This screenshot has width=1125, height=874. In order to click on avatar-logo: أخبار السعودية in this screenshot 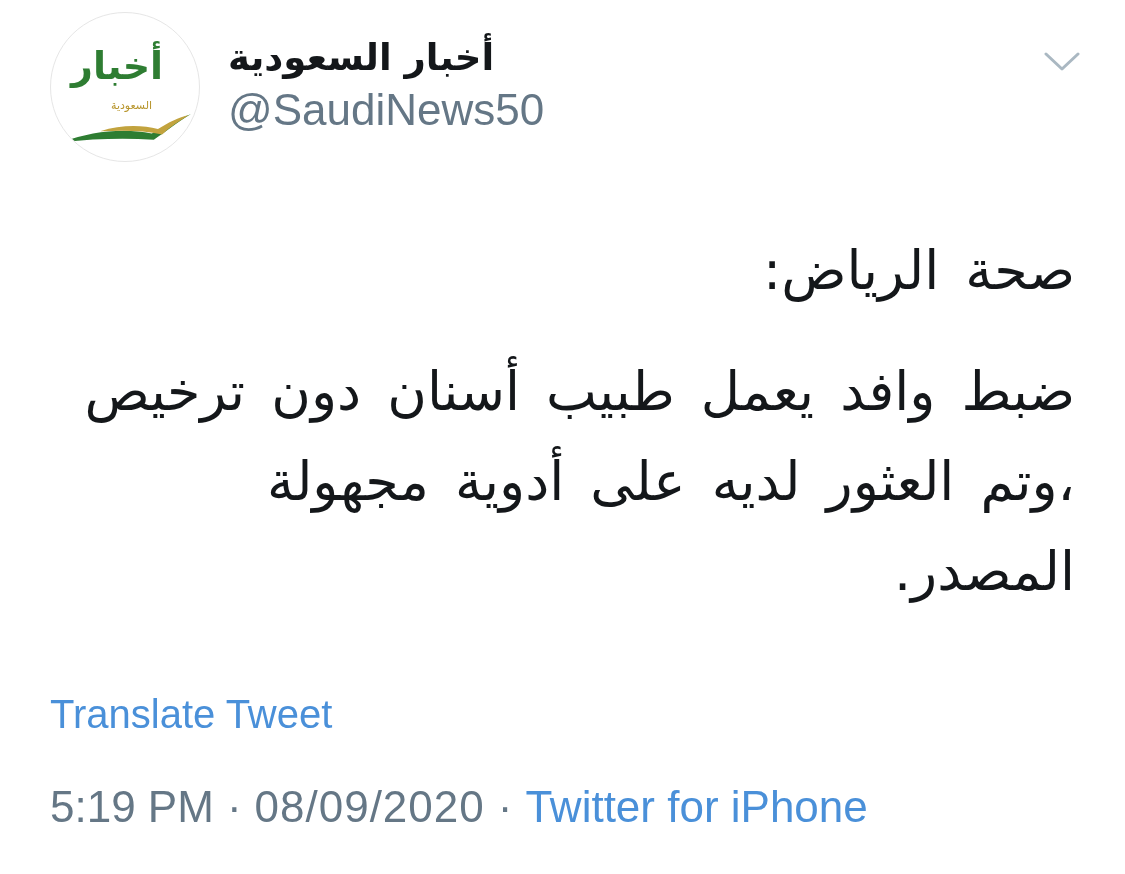, I will do `click(125, 87)`.